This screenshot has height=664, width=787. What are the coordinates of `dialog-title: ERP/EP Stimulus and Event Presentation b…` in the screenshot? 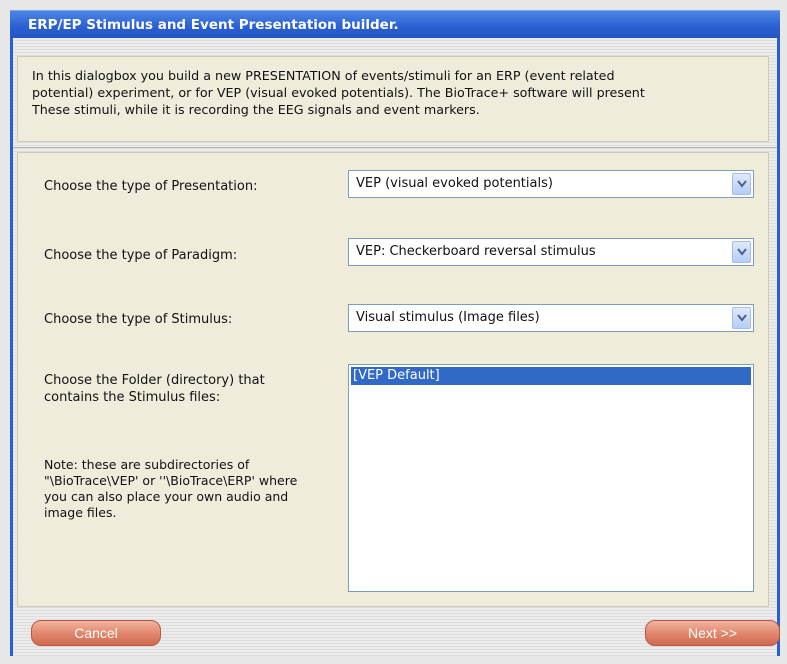 It's located at (213, 25).